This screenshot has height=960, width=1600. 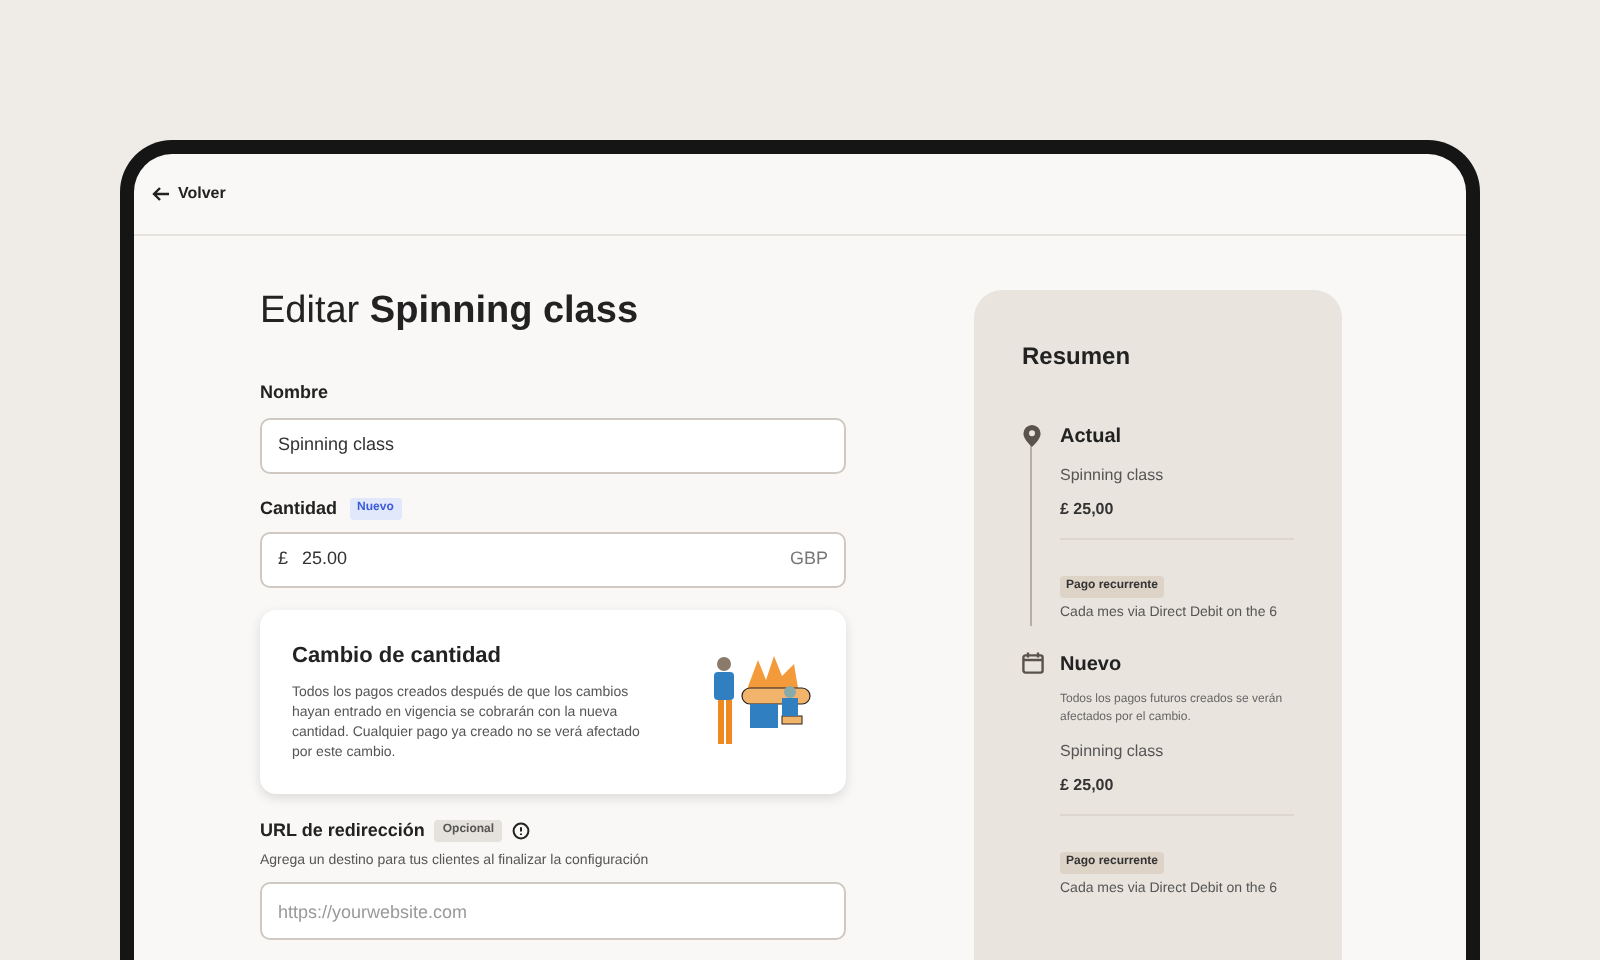 What do you see at coordinates (553, 560) in the screenshot?
I see `input-field: £ 25.00 GBP` at bounding box center [553, 560].